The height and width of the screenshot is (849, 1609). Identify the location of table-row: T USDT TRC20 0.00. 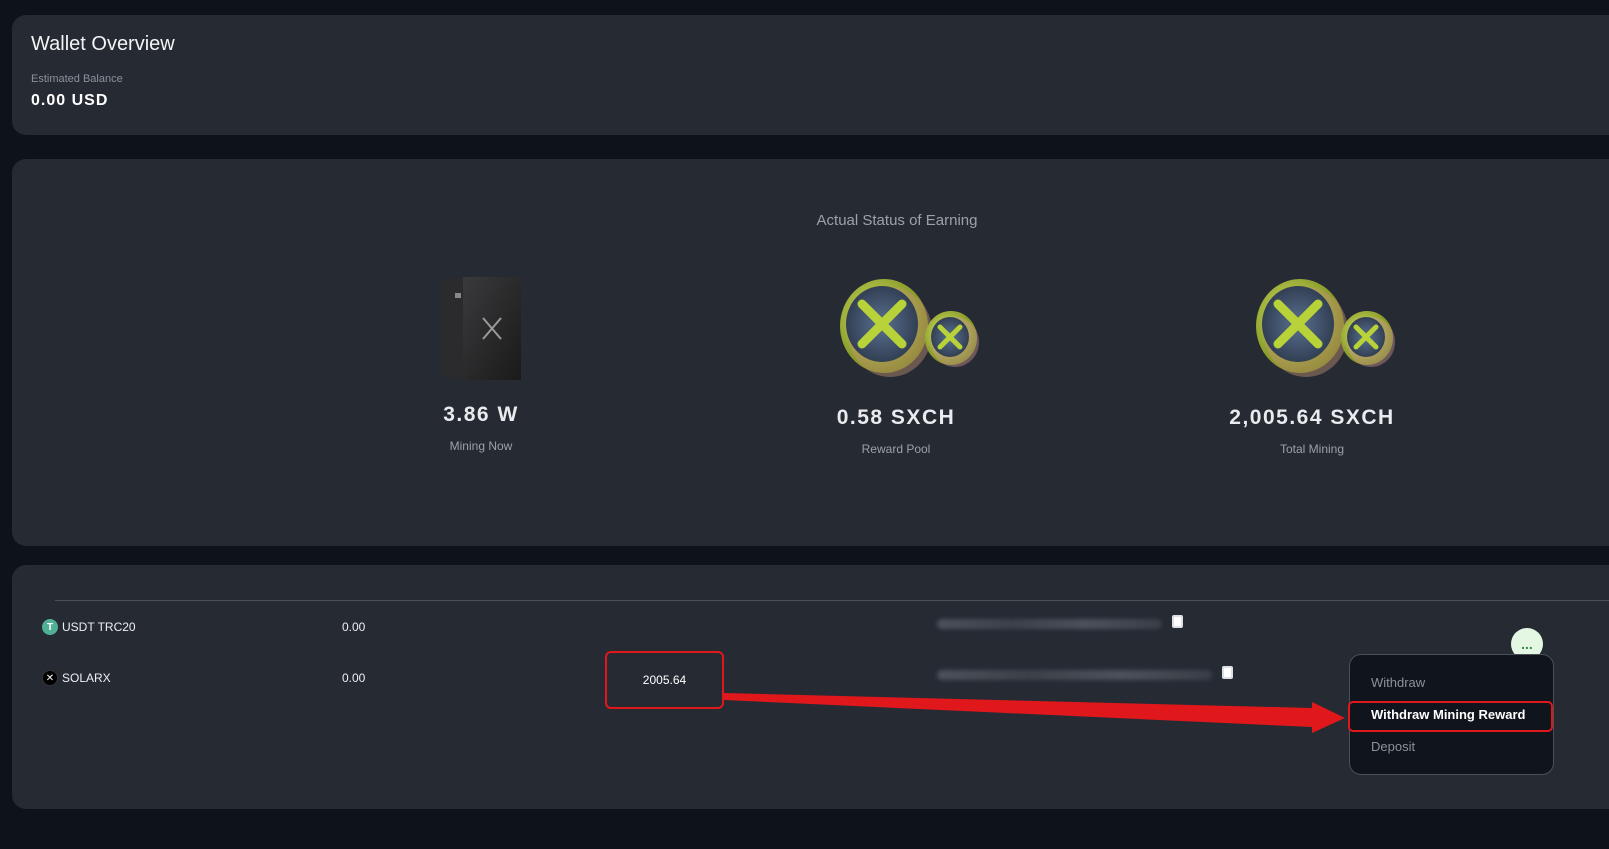
(810, 627).